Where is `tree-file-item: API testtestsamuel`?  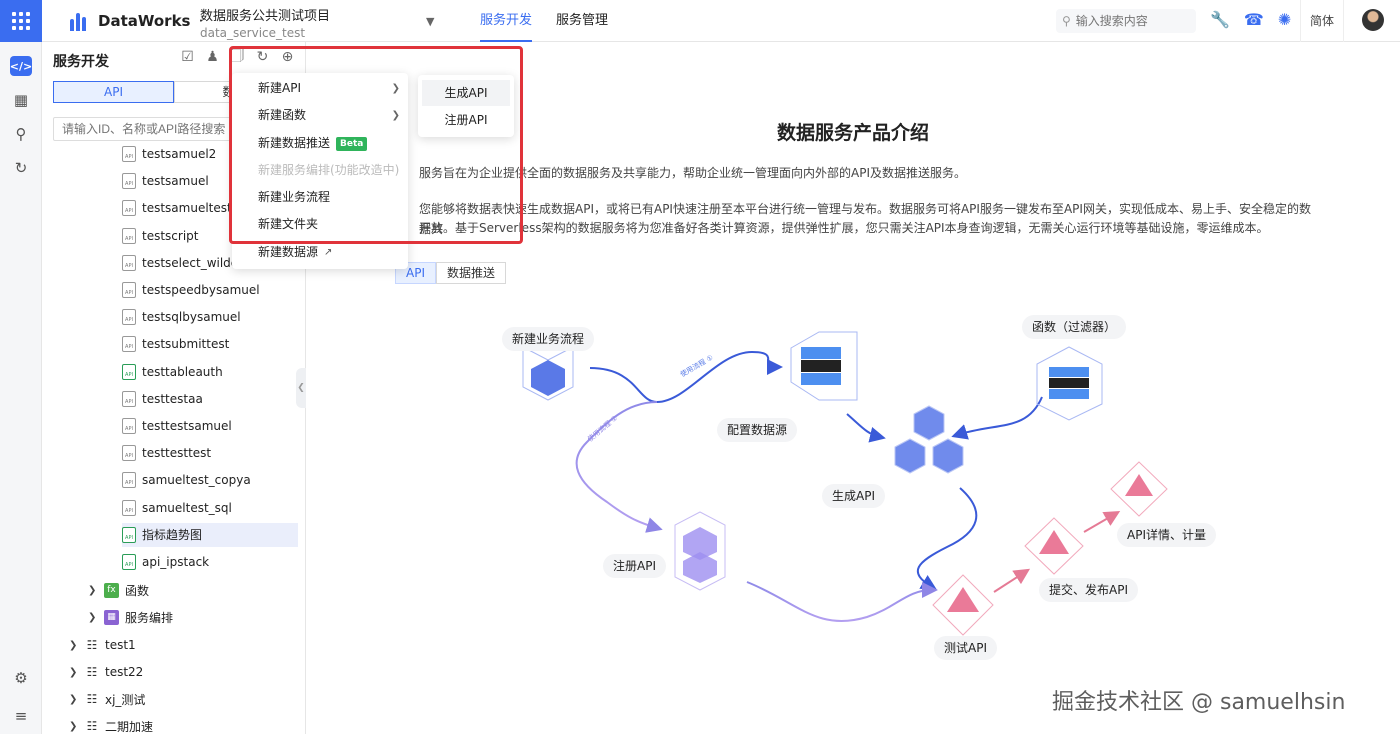
tree-file-item: API testtestsamuel is located at coordinates (210, 426).